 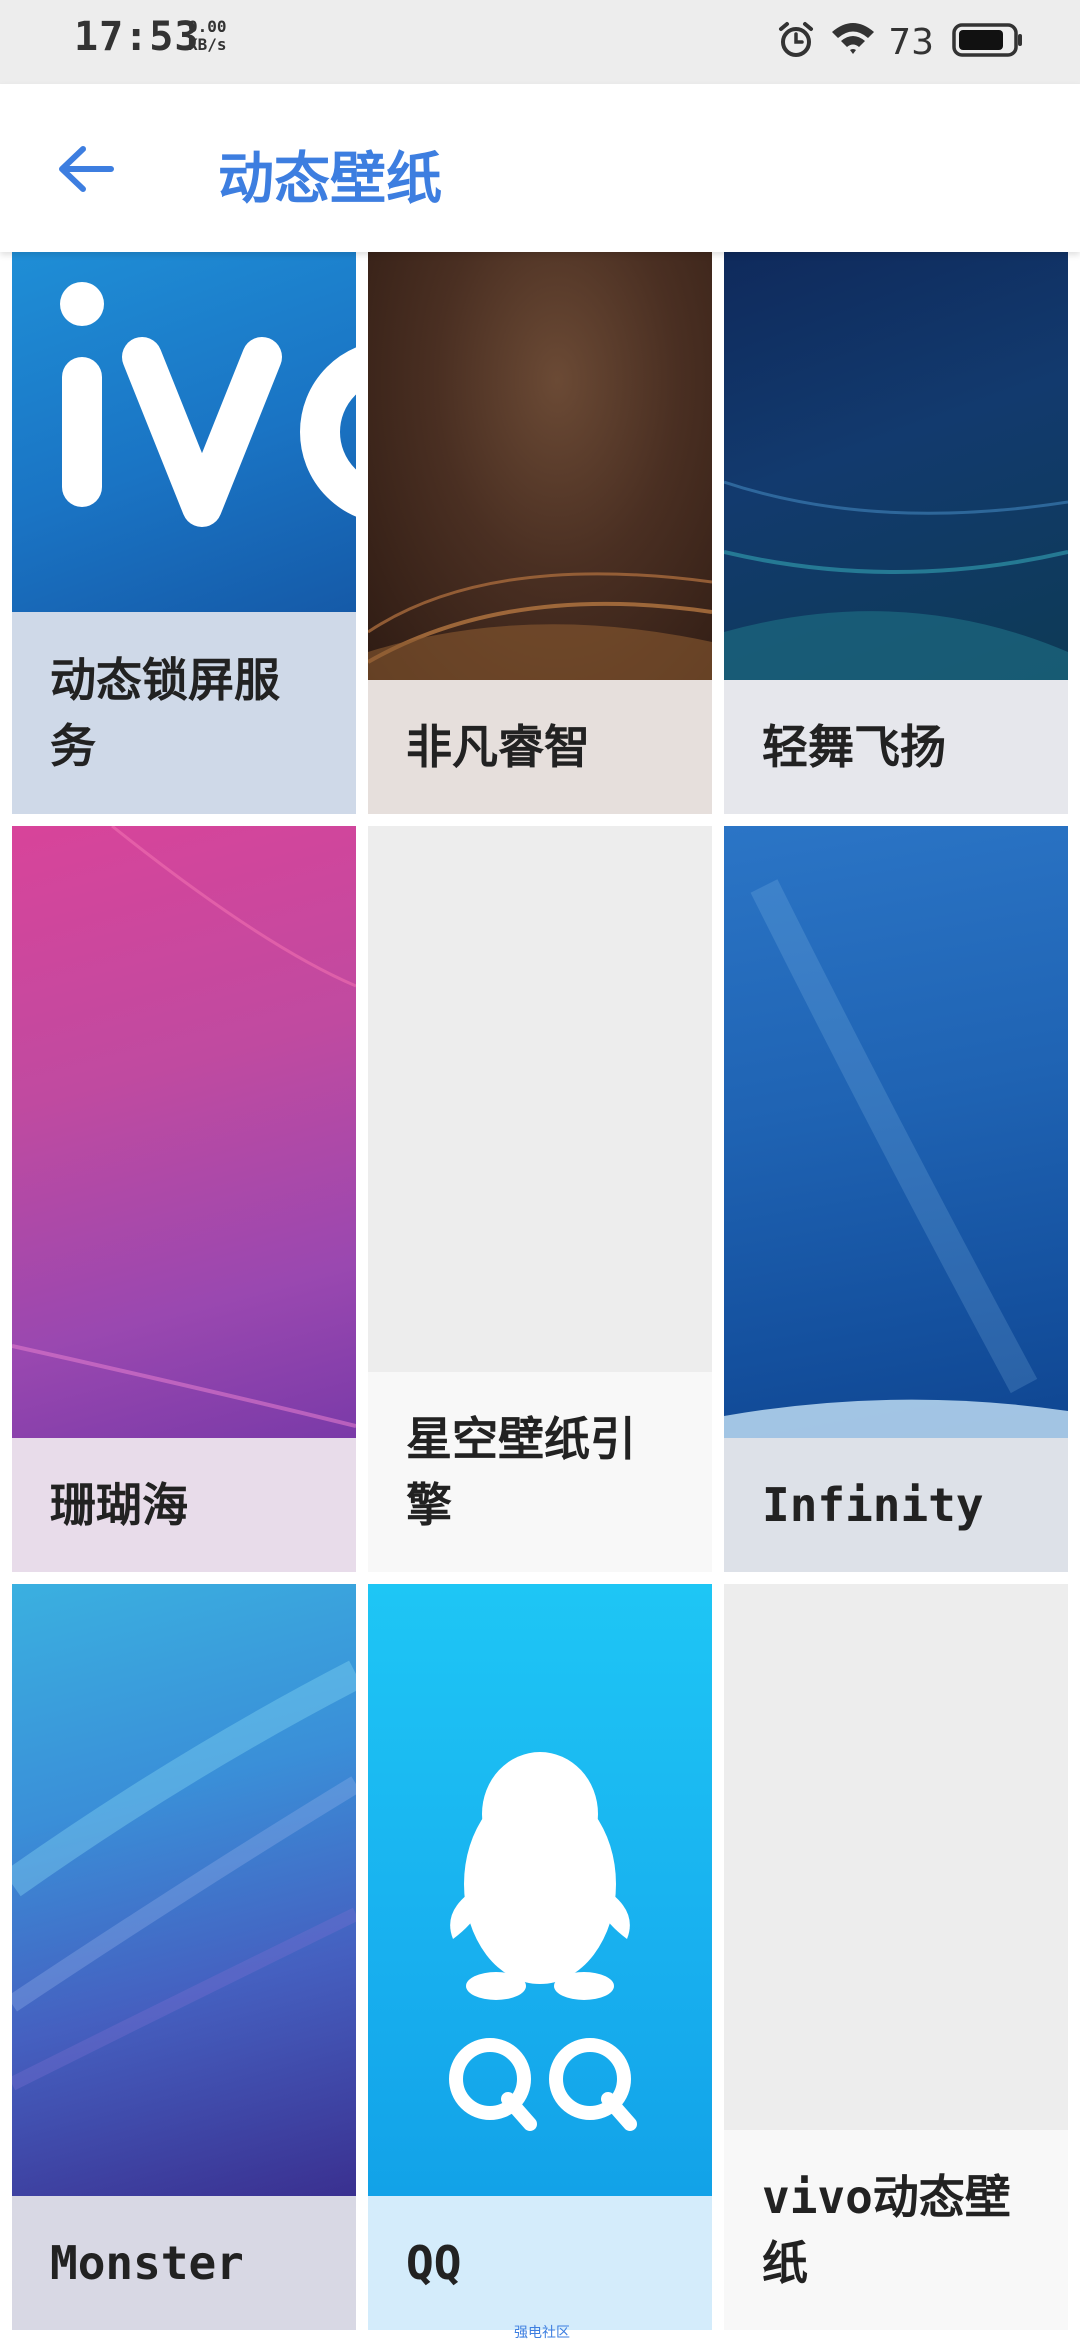 I want to click on wallpaper-tile: vivo动态壁纸, so click(x=896, y=1957).